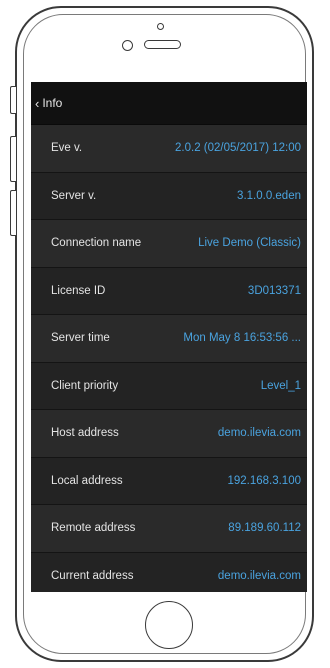 The height and width of the screenshot is (668, 330). Describe the element at coordinates (13, 159) in the screenshot. I see `volume-up-button` at that location.